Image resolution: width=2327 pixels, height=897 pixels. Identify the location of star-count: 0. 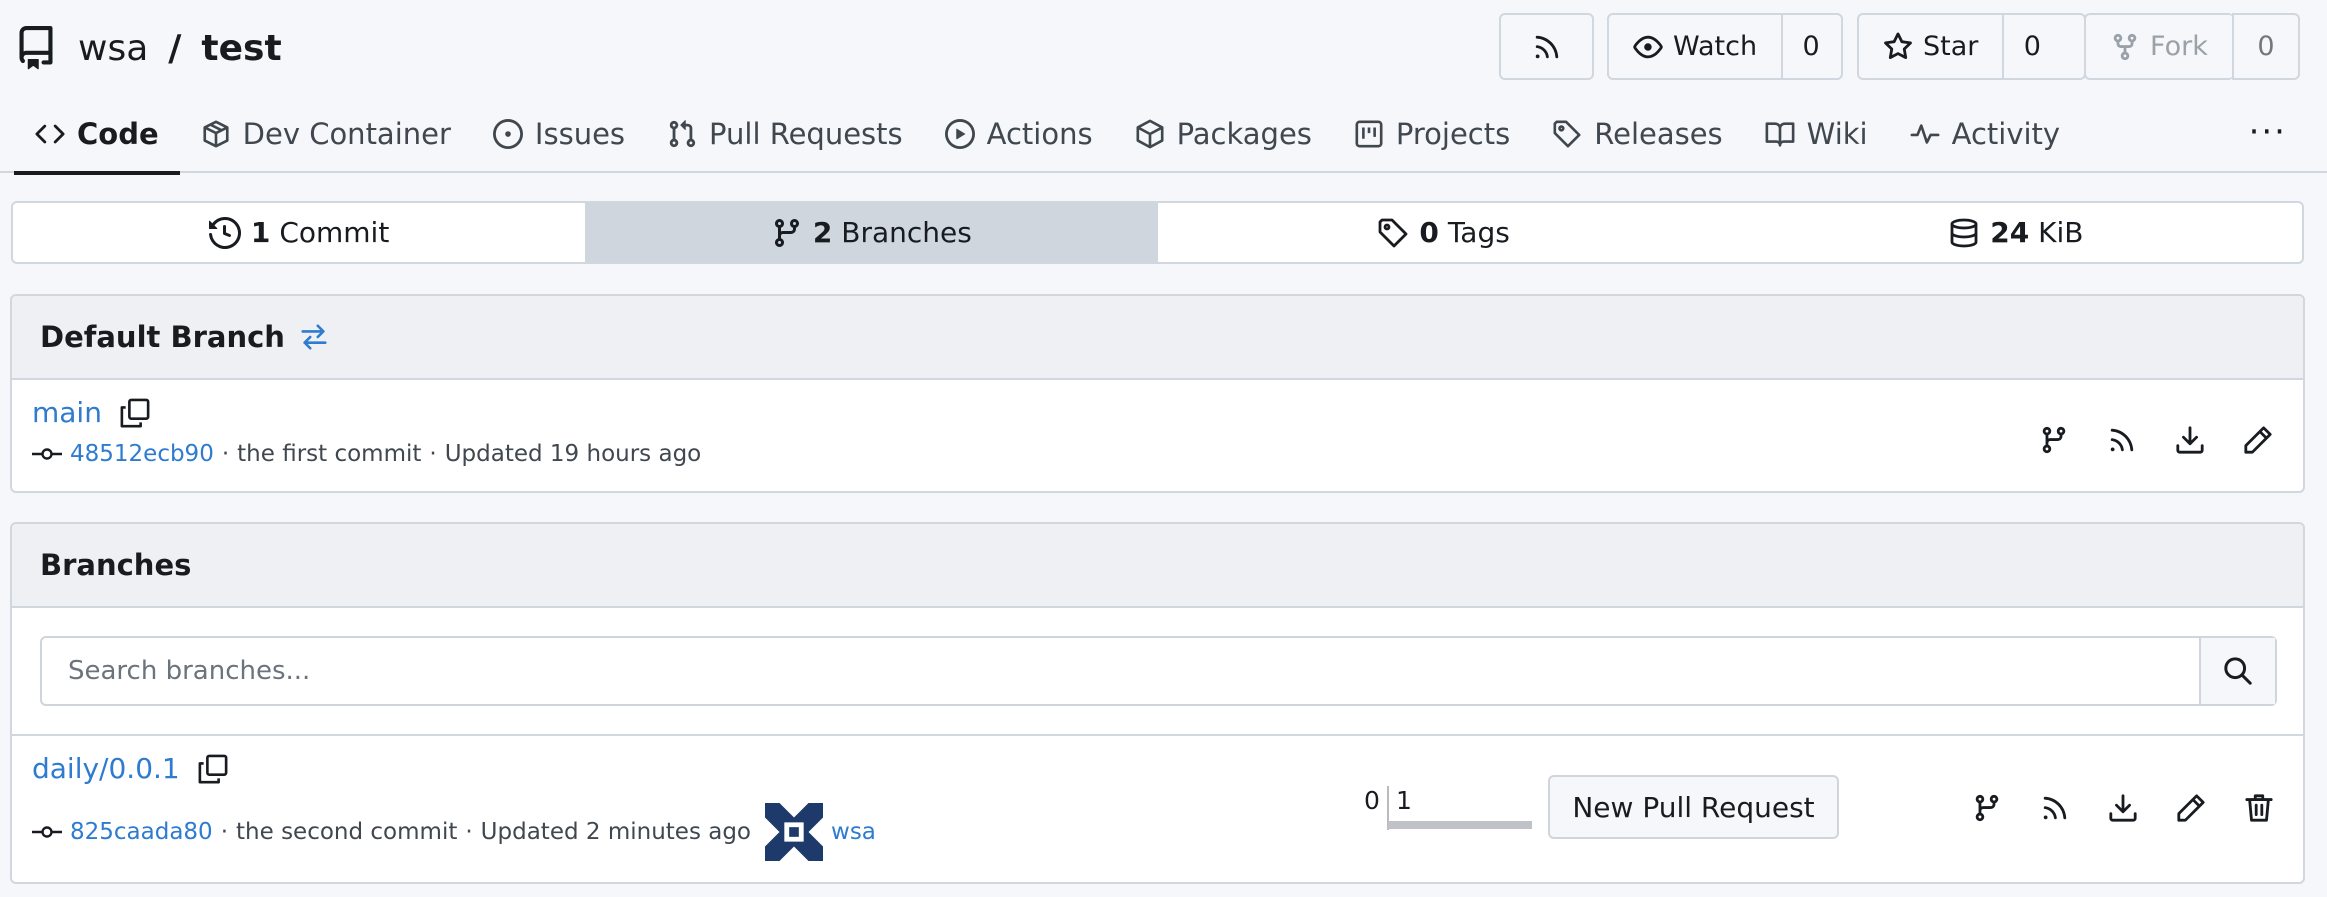
(2031, 46).